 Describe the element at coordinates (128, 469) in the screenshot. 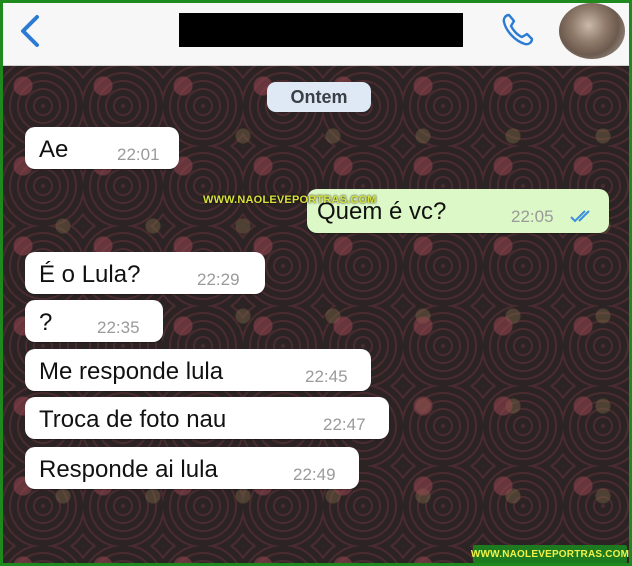

I see `message-text: Responde ai lula` at that location.